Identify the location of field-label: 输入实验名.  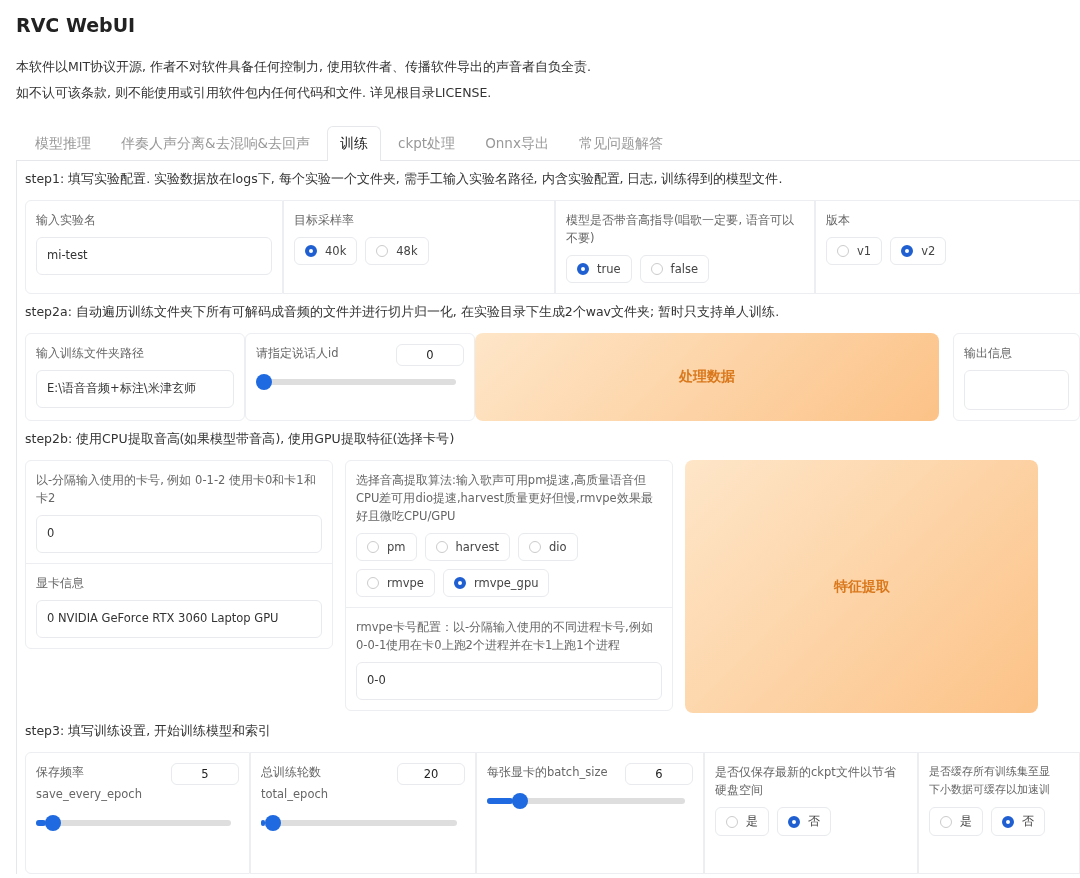
(66, 220).